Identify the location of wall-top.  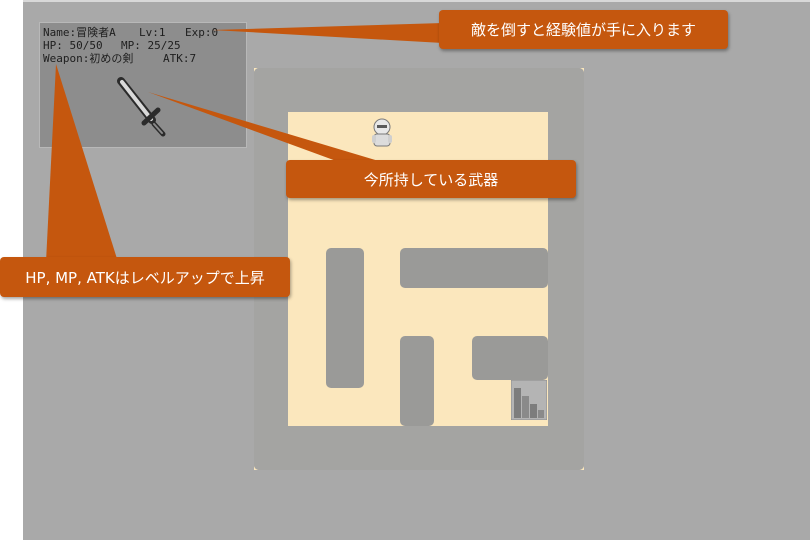
(419, 90).